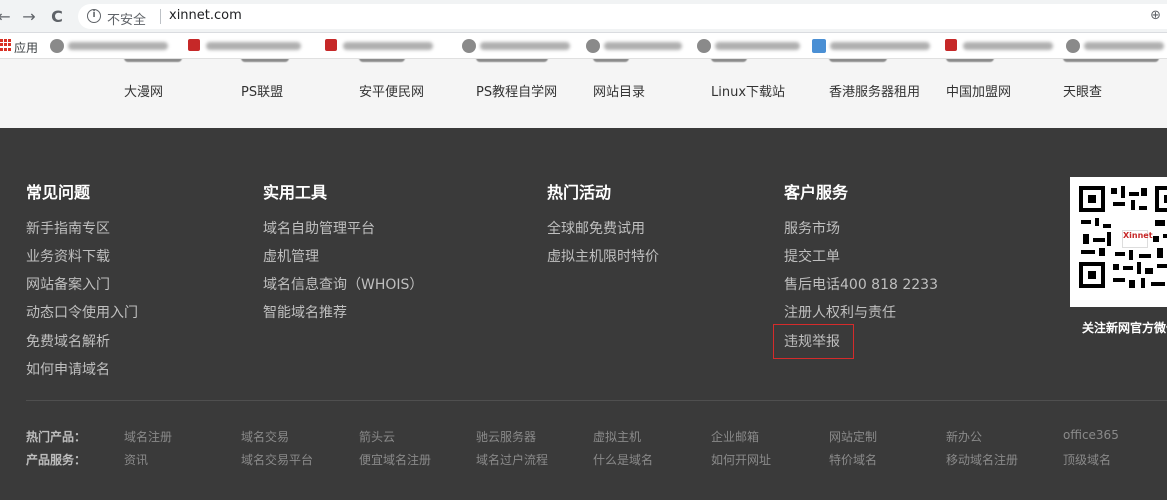 This screenshot has width=1167, height=500. I want to click on faq-link: 动态口令使用入门, so click(82, 312).